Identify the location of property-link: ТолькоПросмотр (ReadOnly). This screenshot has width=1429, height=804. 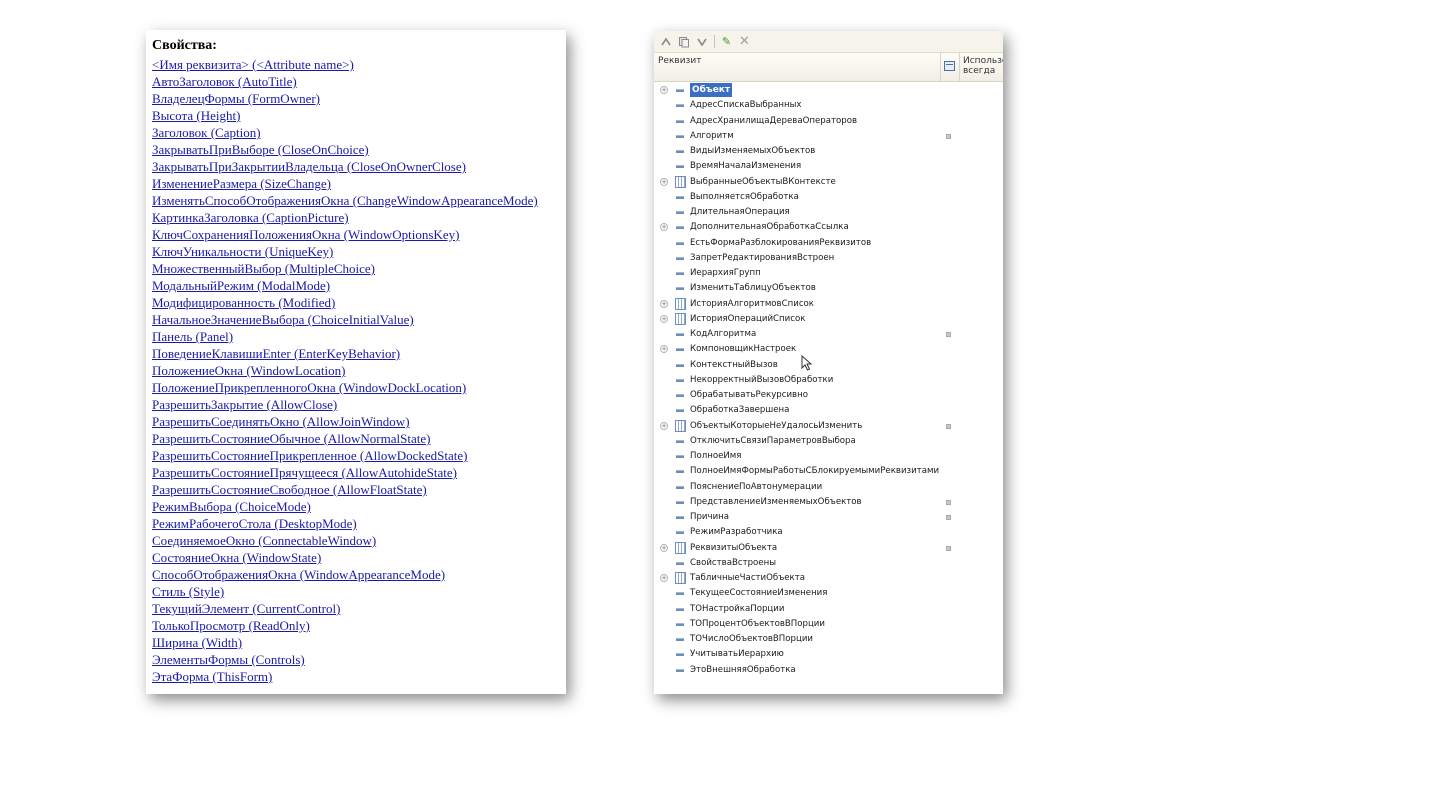
(231, 625).